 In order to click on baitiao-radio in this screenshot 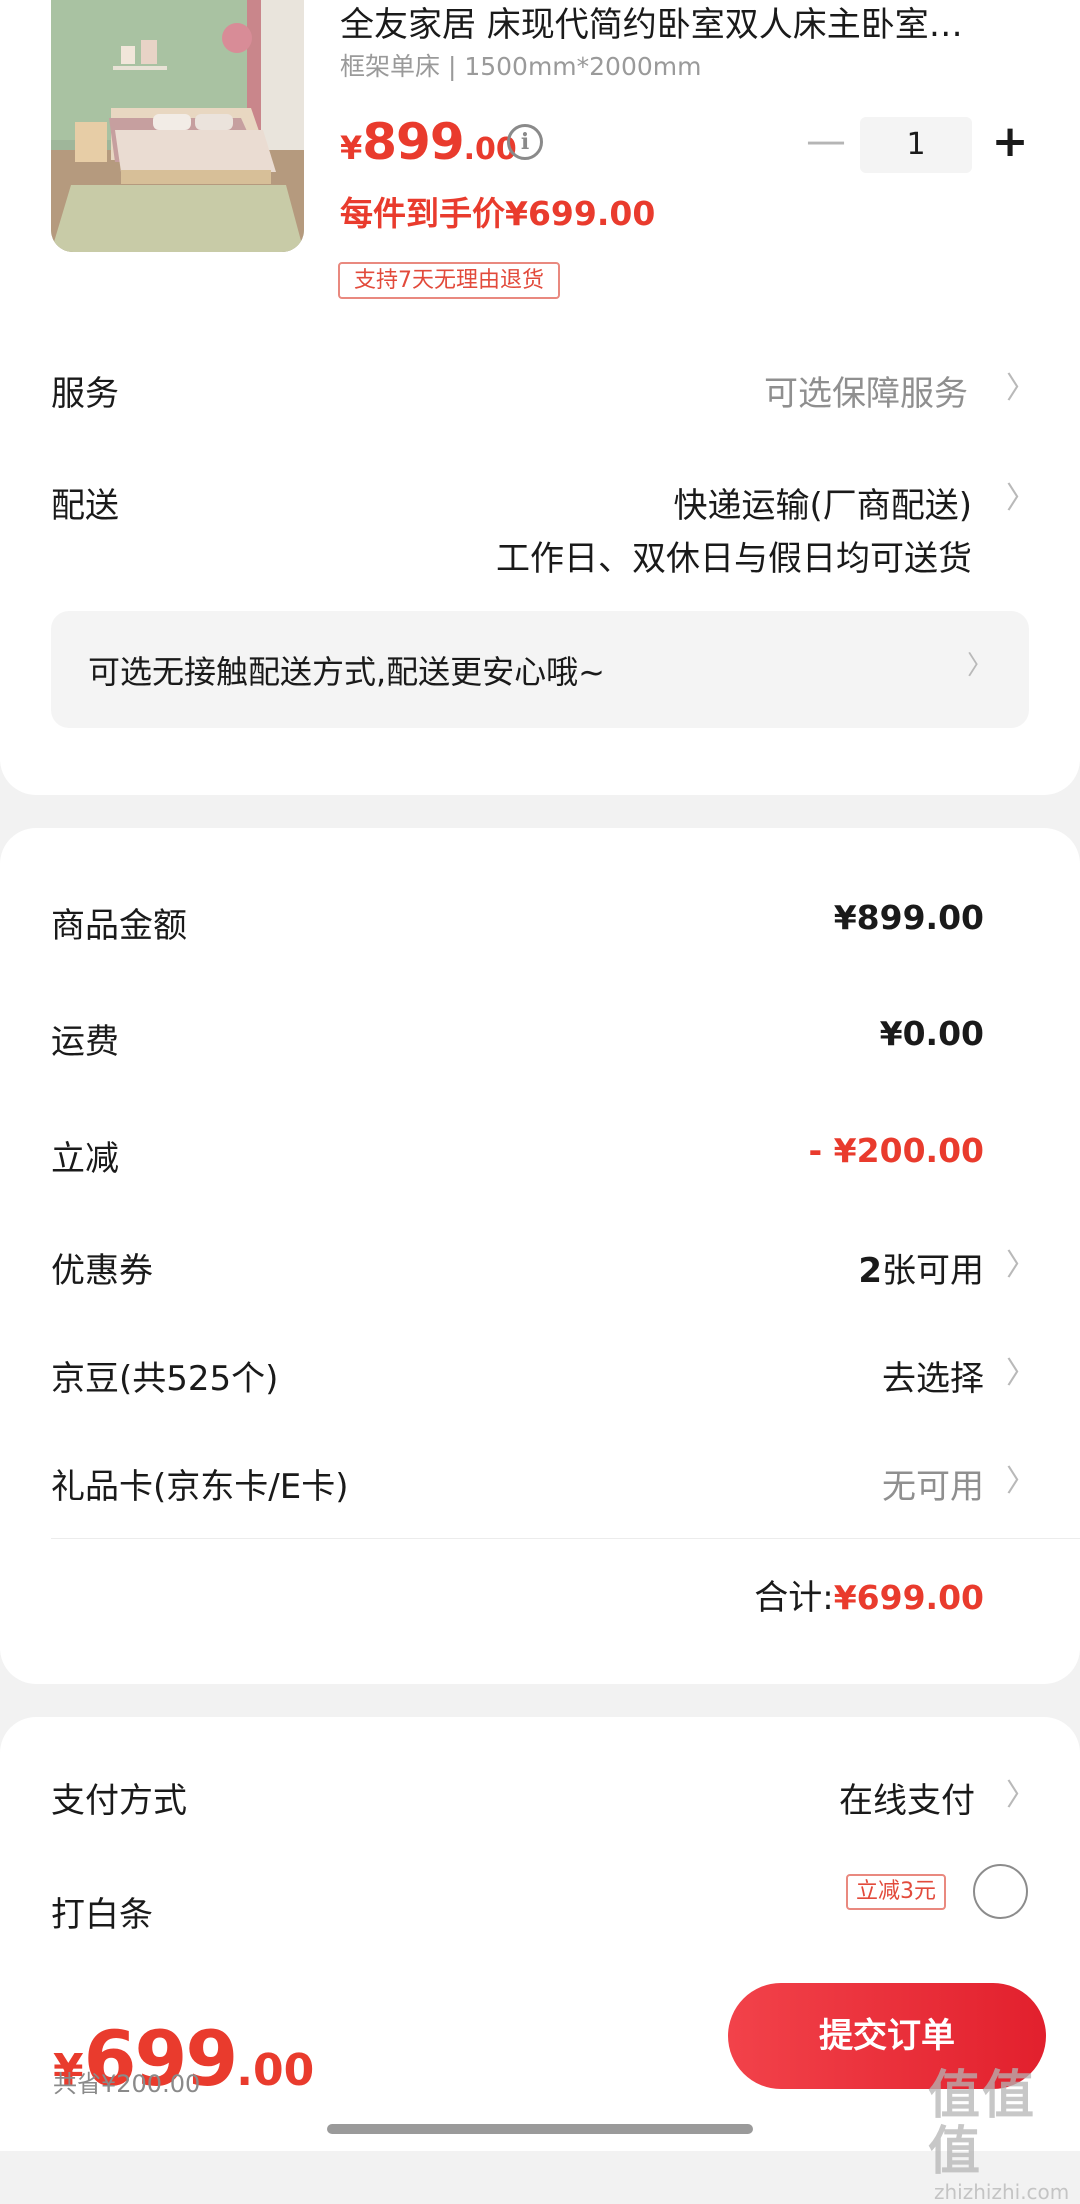, I will do `click(1000, 1891)`.